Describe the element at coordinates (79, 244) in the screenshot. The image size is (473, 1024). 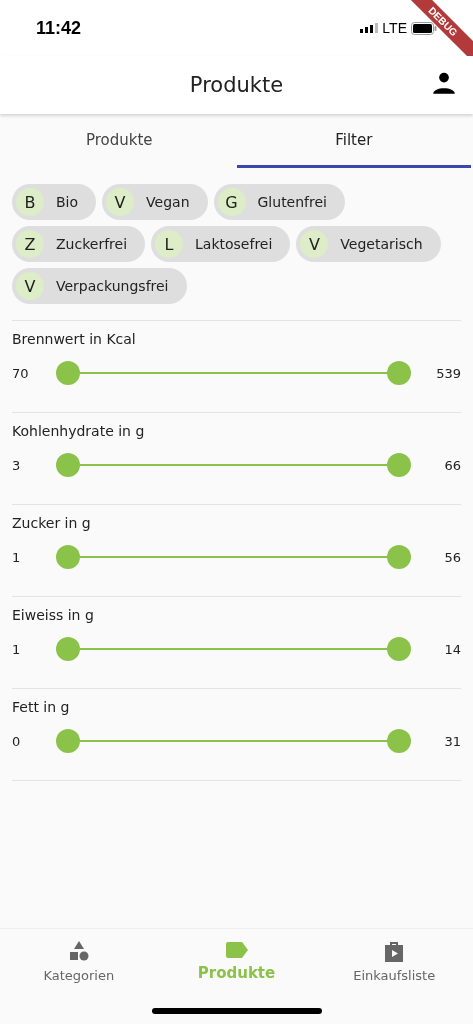
I see `filter-chip: Z Zuckerfrei` at that location.